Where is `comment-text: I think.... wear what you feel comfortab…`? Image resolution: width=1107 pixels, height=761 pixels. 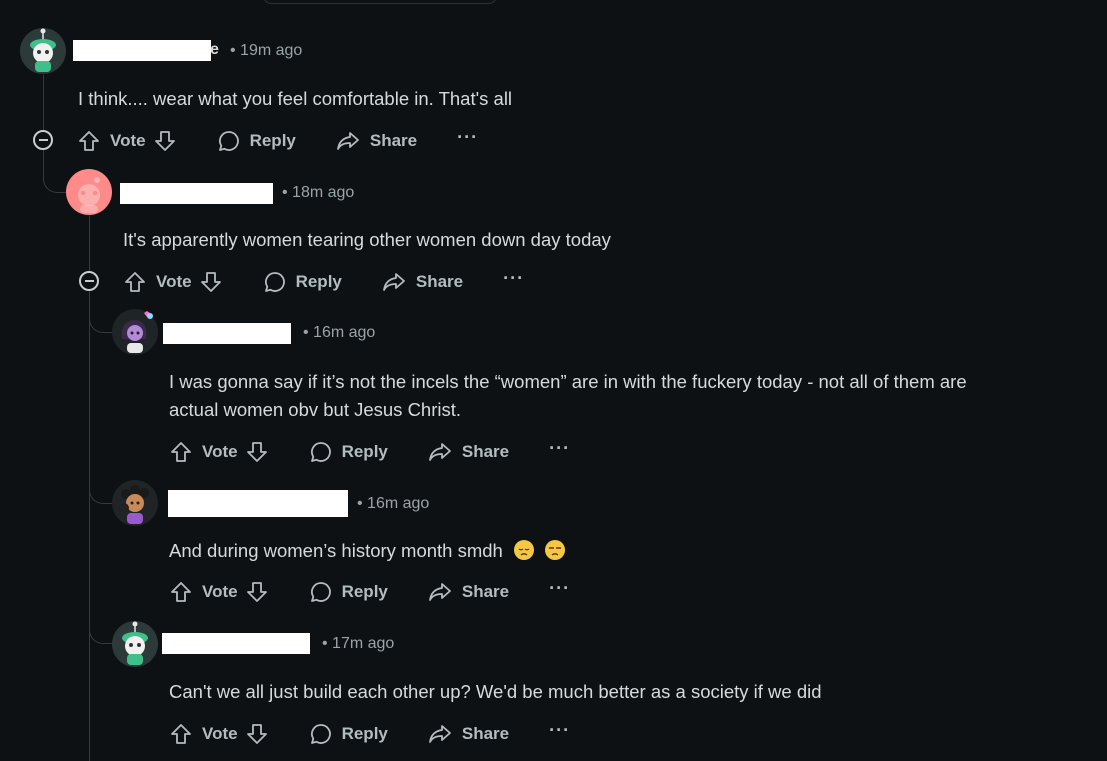
comment-text: I think.... wear what you feel comfortab… is located at coordinates (295, 98).